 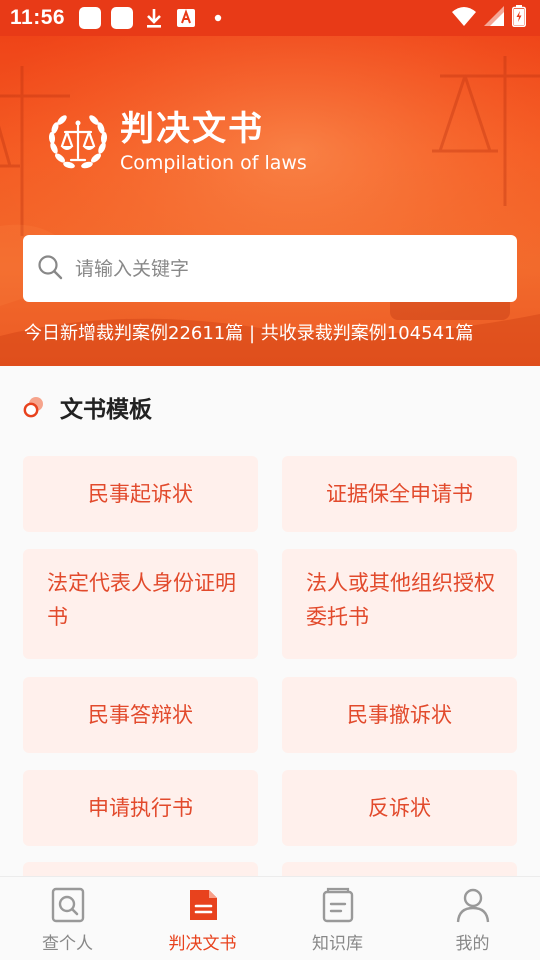 I want to click on template-card-execution-application: 申请执行书, so click(x=140, y=808).